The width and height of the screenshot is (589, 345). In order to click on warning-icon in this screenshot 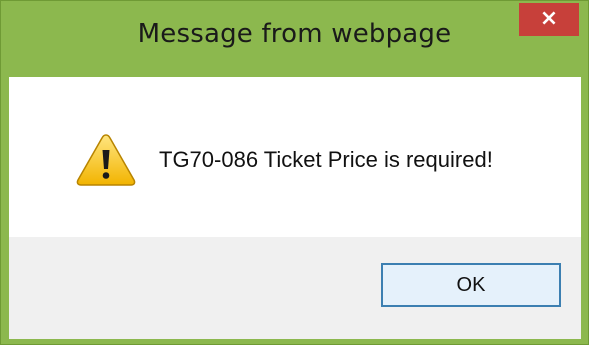, I will do `click(106, 160)`.